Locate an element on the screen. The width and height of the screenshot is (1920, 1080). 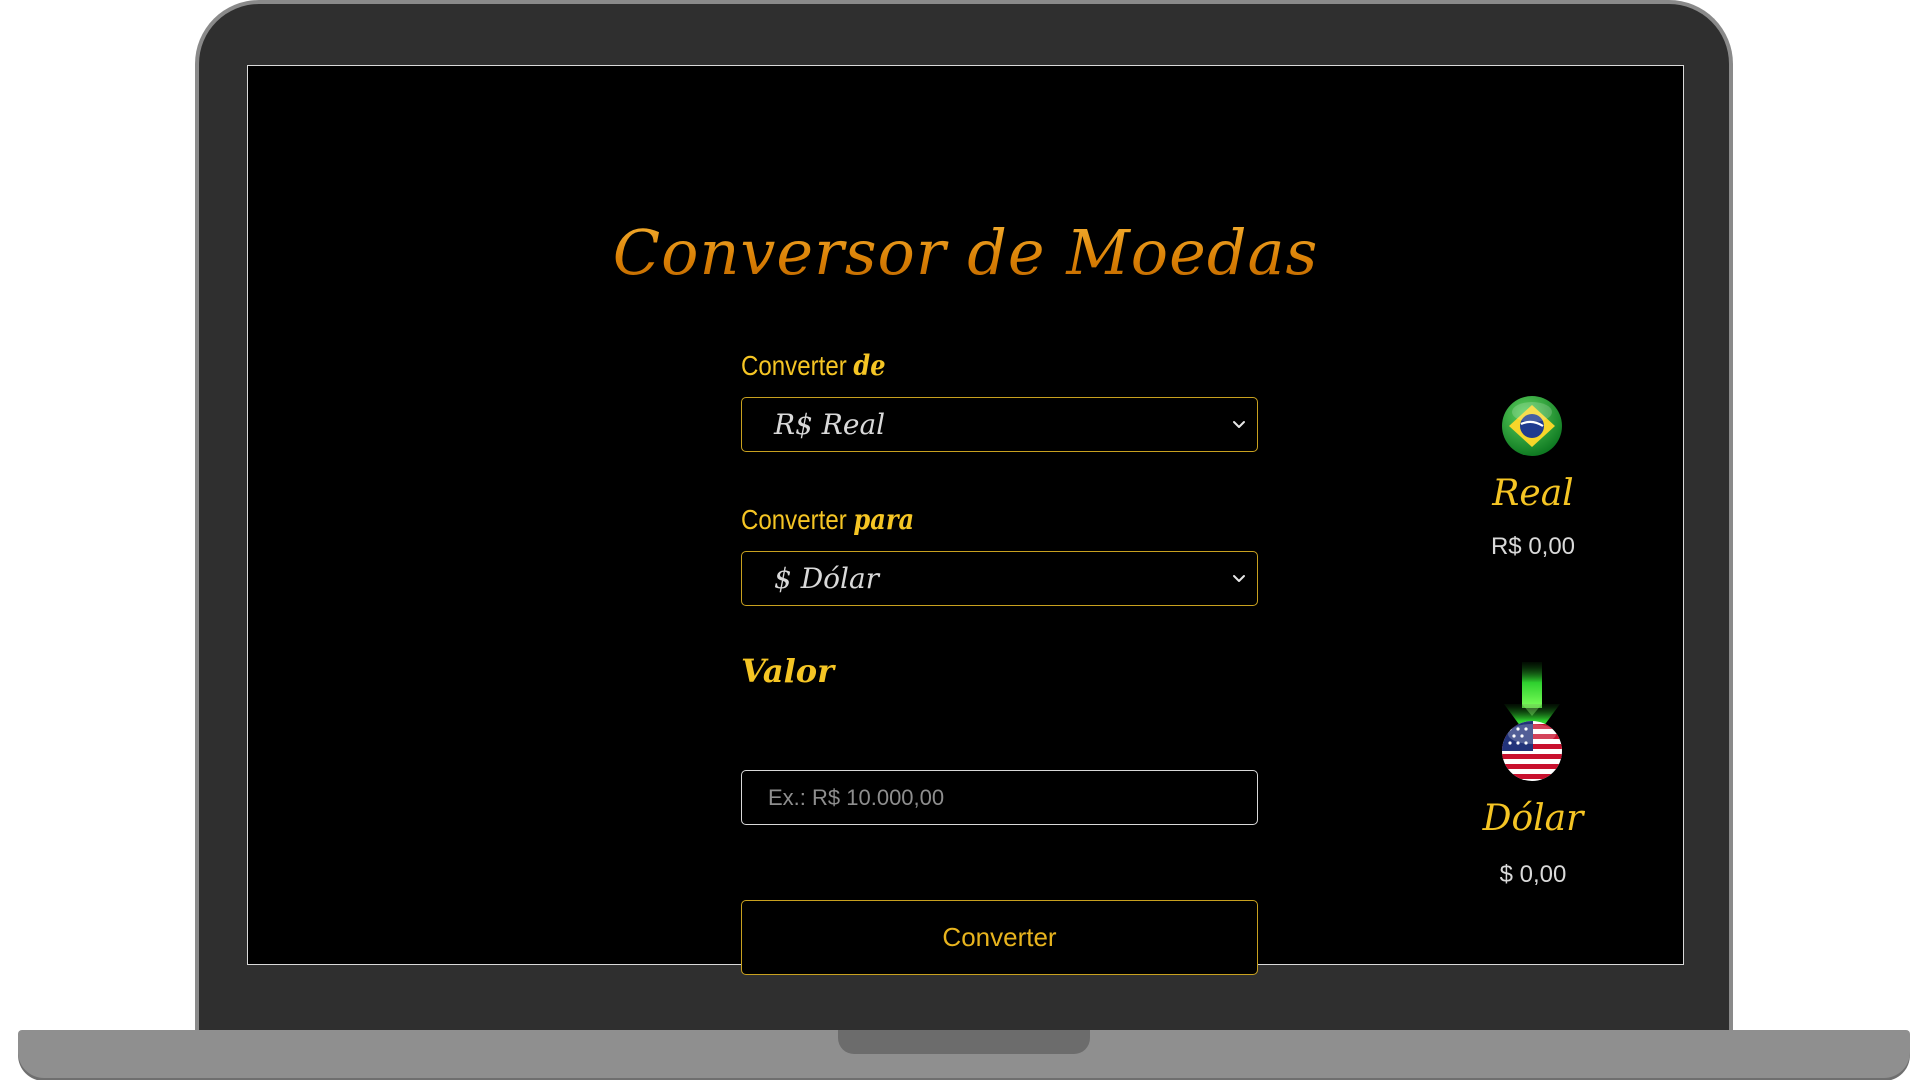
to-currency-value: $ 0,00 is located at coordinates (1533, 874).